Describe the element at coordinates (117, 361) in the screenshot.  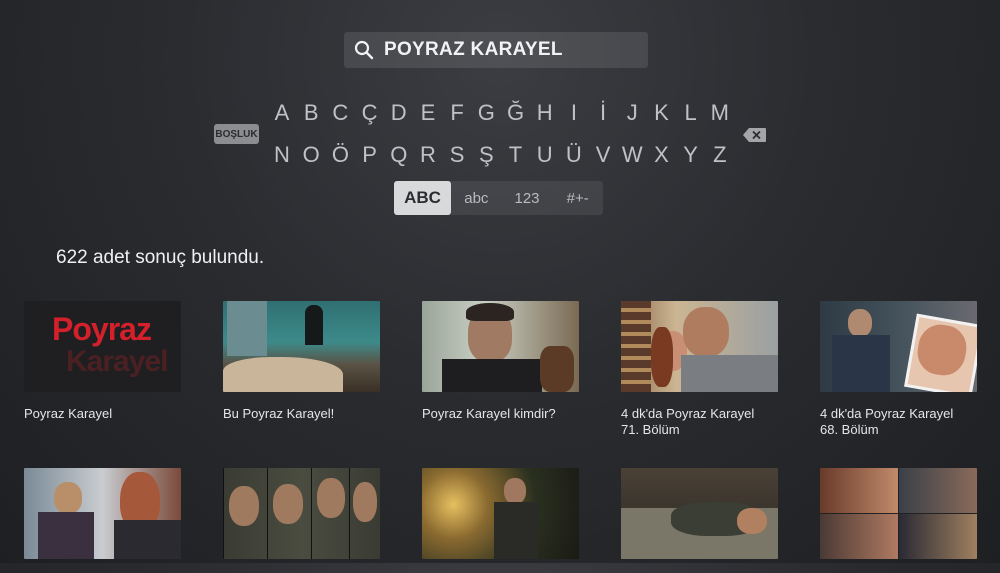
I see `logo-line-2: Karayel` at that location.